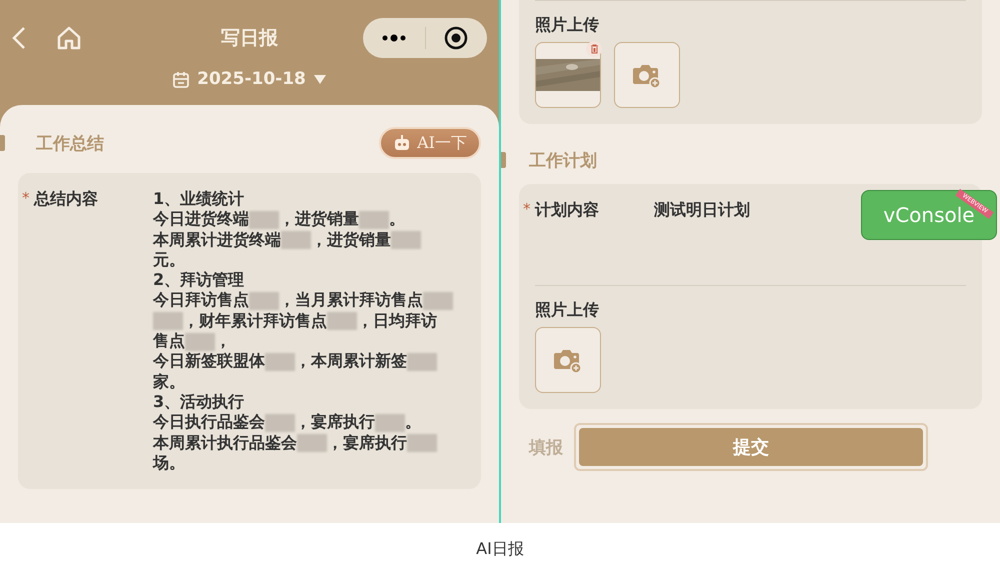  What do you see at coordinates (751, 447) in the screenshot?
I see `submit-button: 提交` at bounding box center [751, 447].